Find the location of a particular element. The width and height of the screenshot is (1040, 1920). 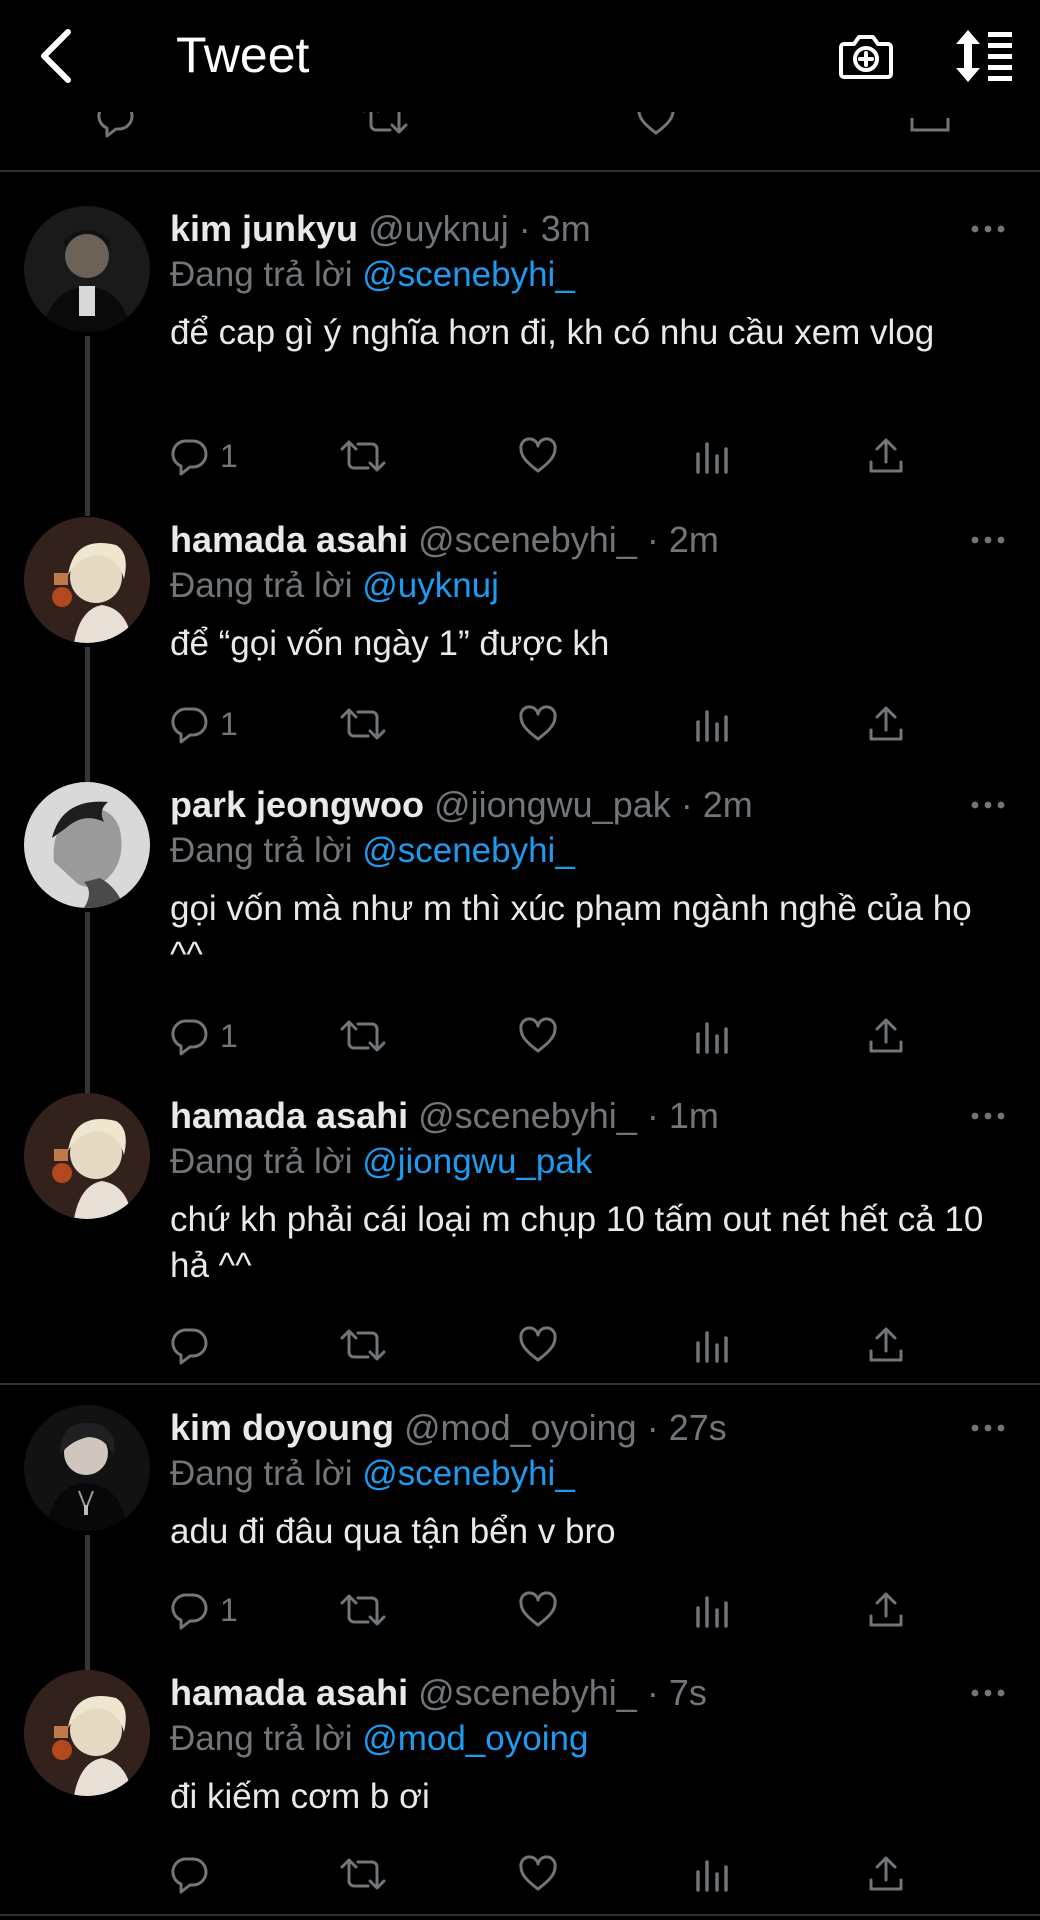

timestamp: 2m is located at coordinates (727, 804).